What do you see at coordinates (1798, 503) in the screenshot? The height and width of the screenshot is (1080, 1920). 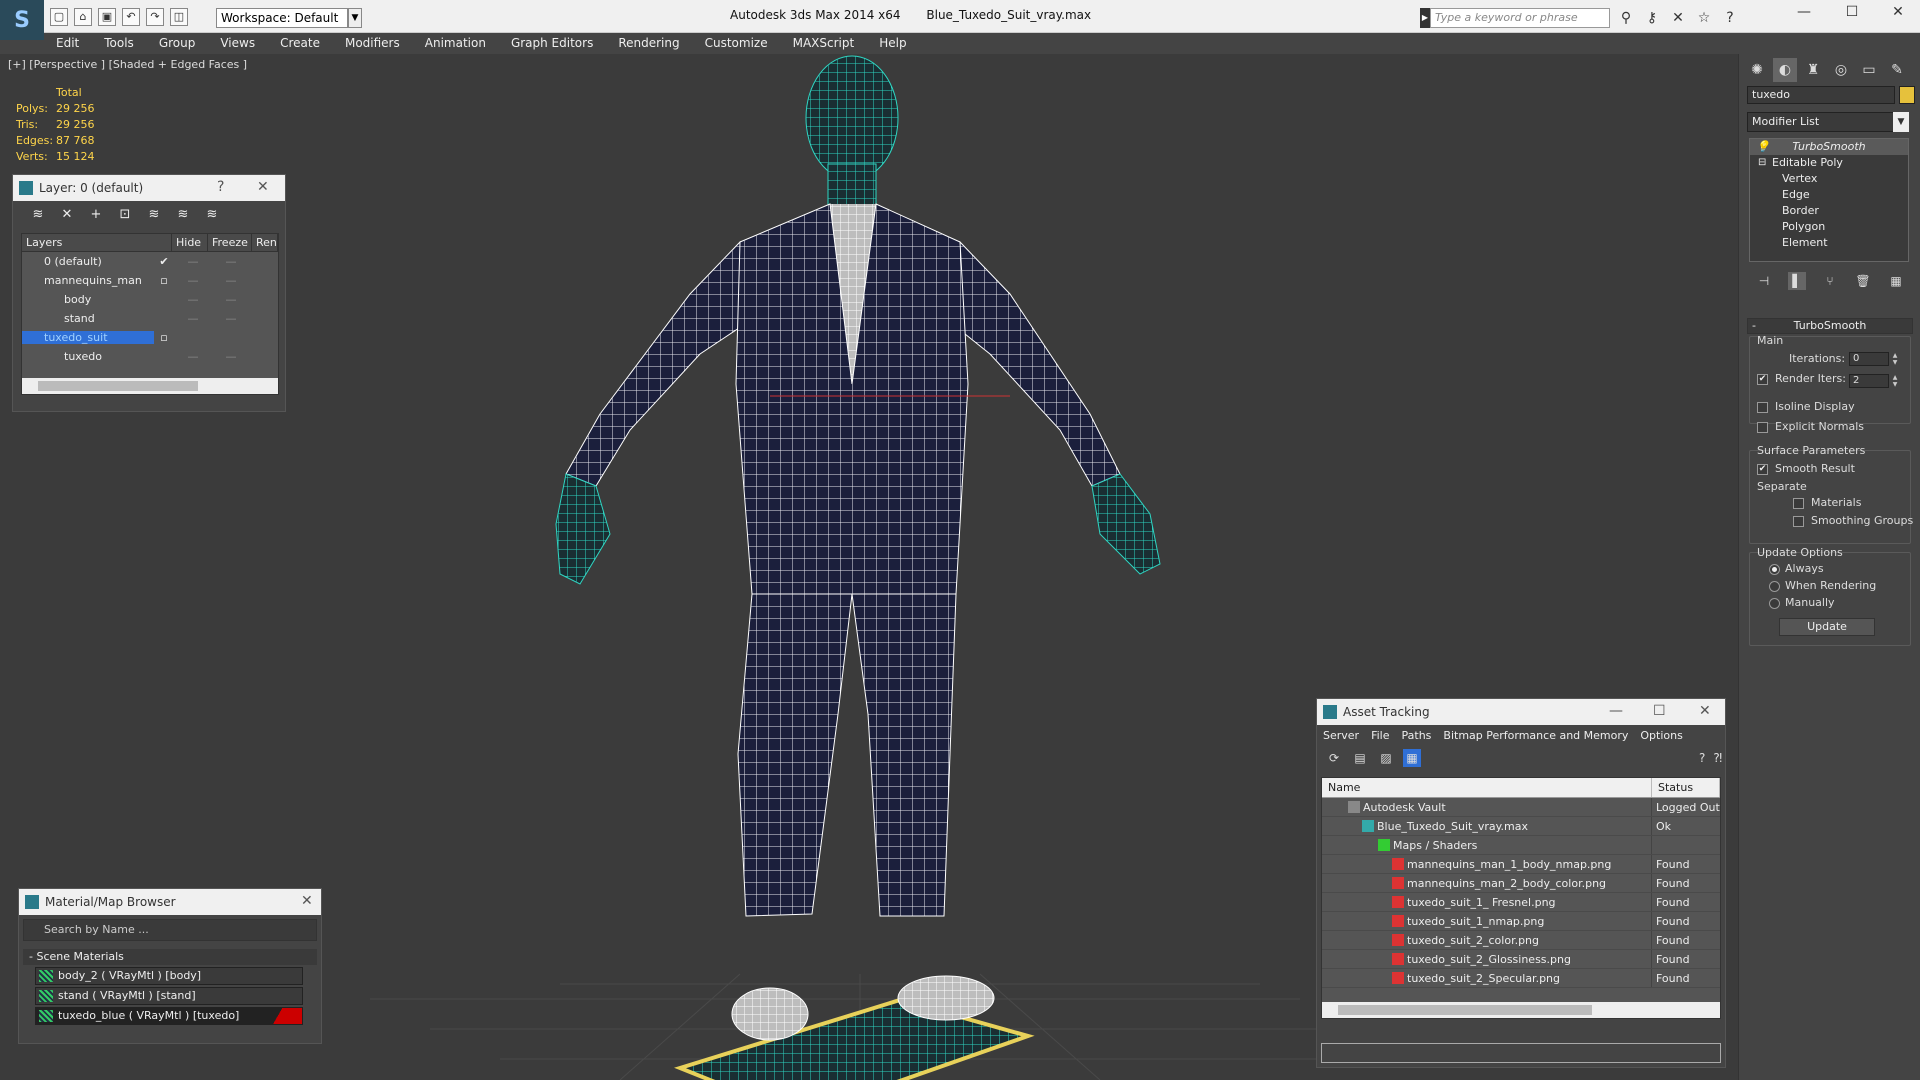 I see `materials-checkbox` at bounding box center [1798, 503].